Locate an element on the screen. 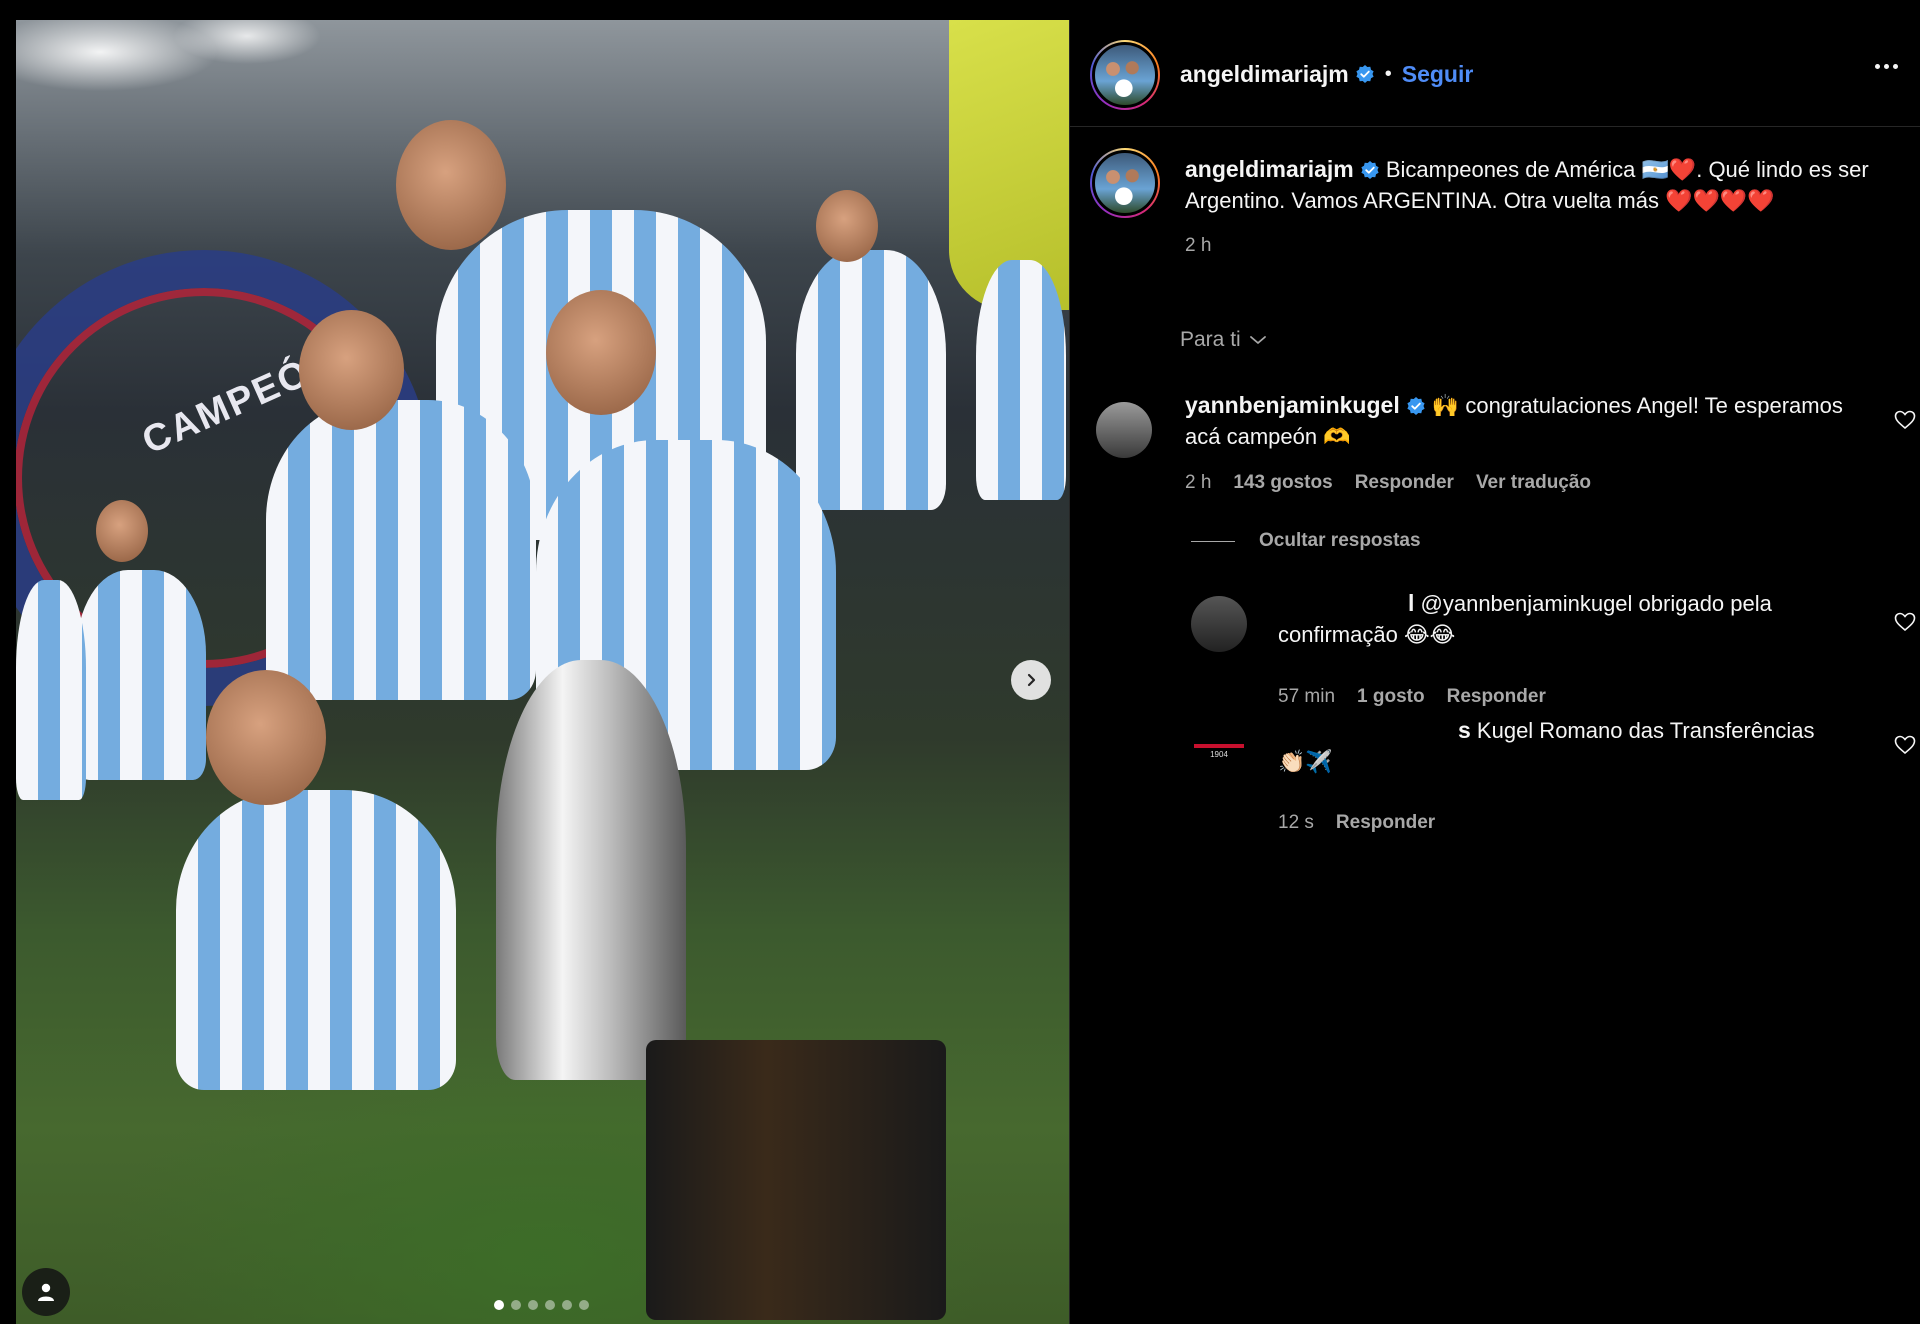  hide-replies-button: Ocultar respostas is located at coordinates (1306, 541).